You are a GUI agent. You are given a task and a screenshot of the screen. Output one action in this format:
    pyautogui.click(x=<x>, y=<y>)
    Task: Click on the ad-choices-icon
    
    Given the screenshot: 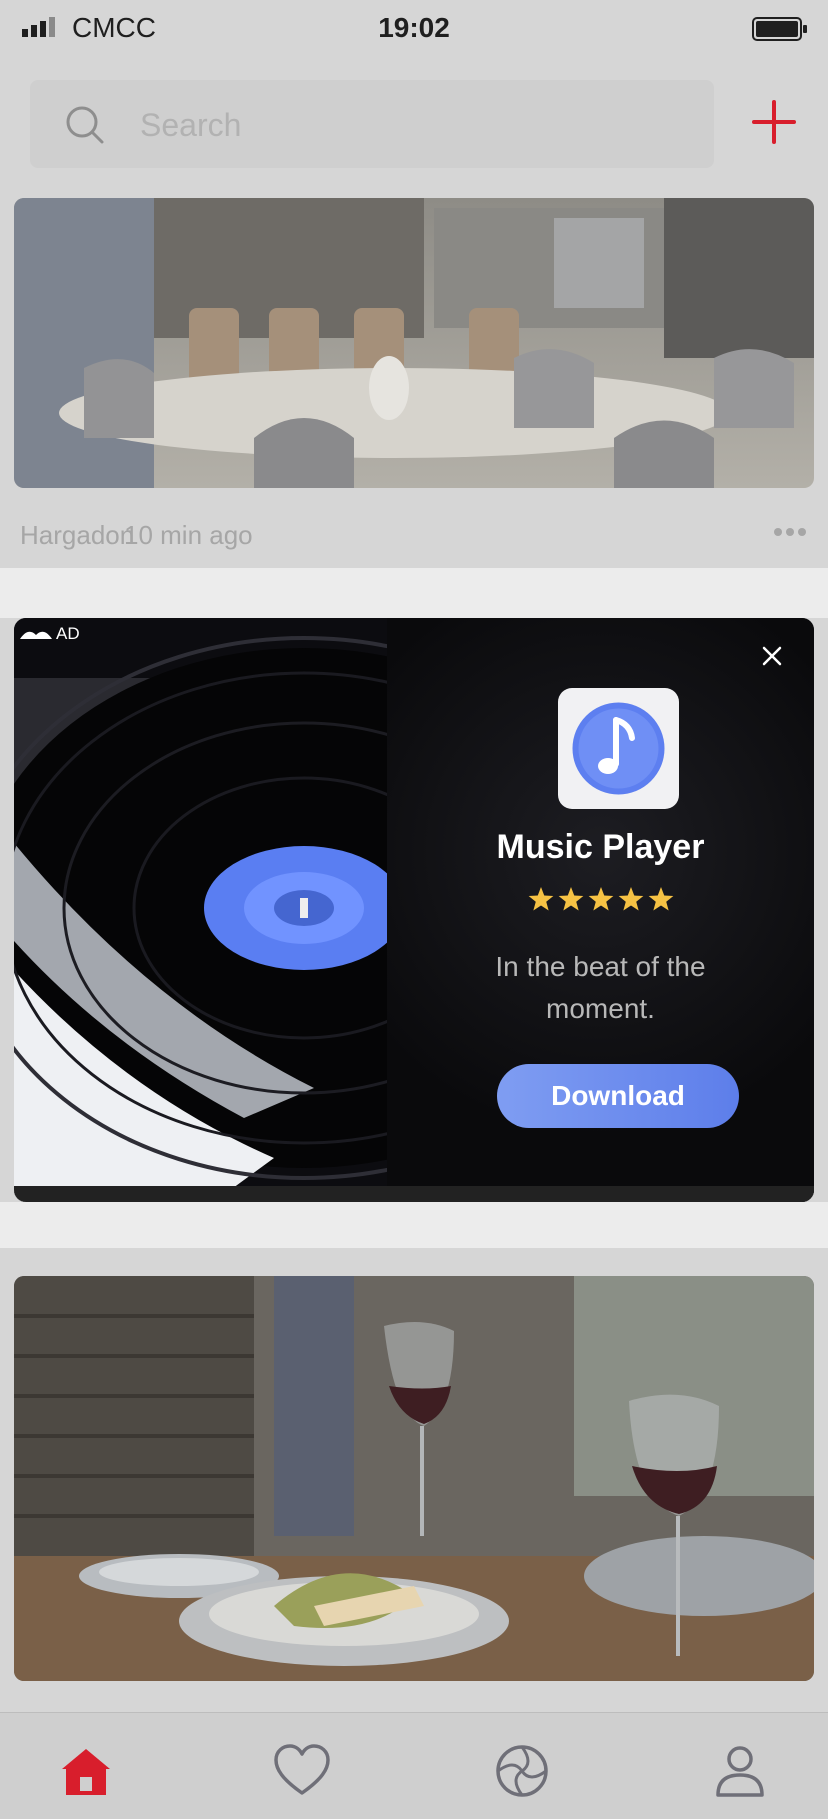 What is the action you would take?
    pyautogui.click(x=36, y=635)
    